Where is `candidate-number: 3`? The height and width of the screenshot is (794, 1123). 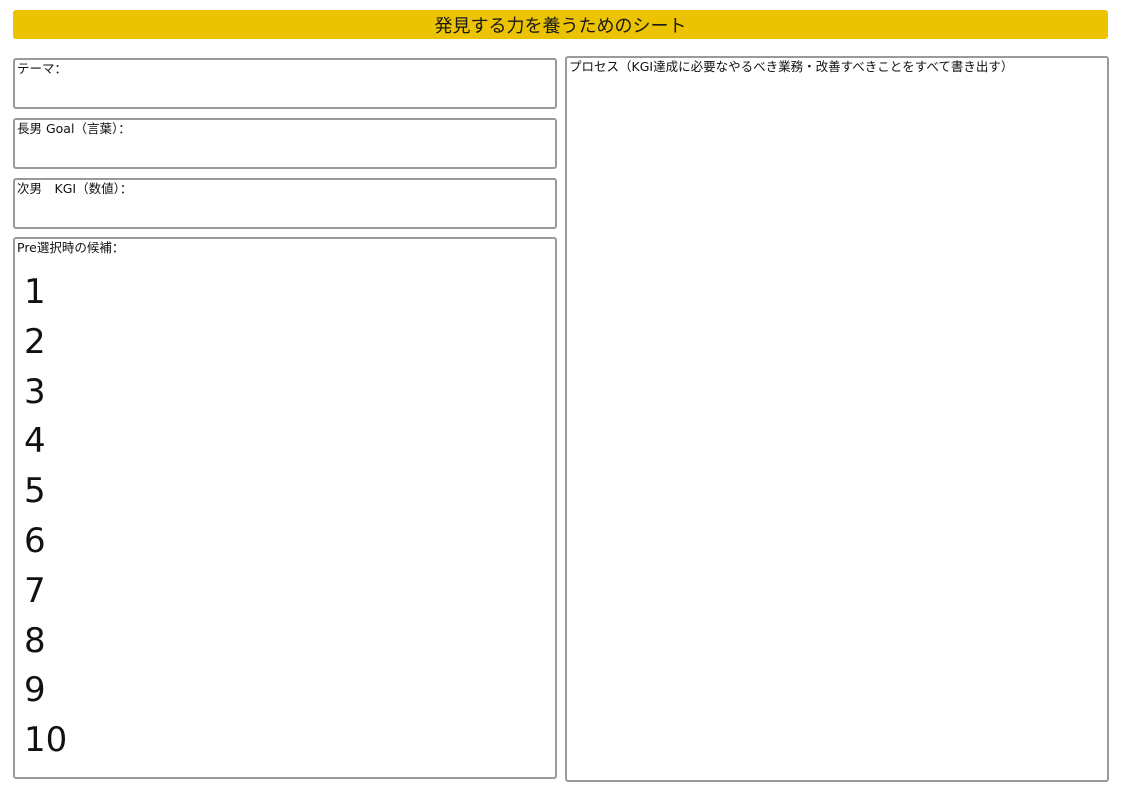 candidate-number: 3 is located at coordinates (35, 391).